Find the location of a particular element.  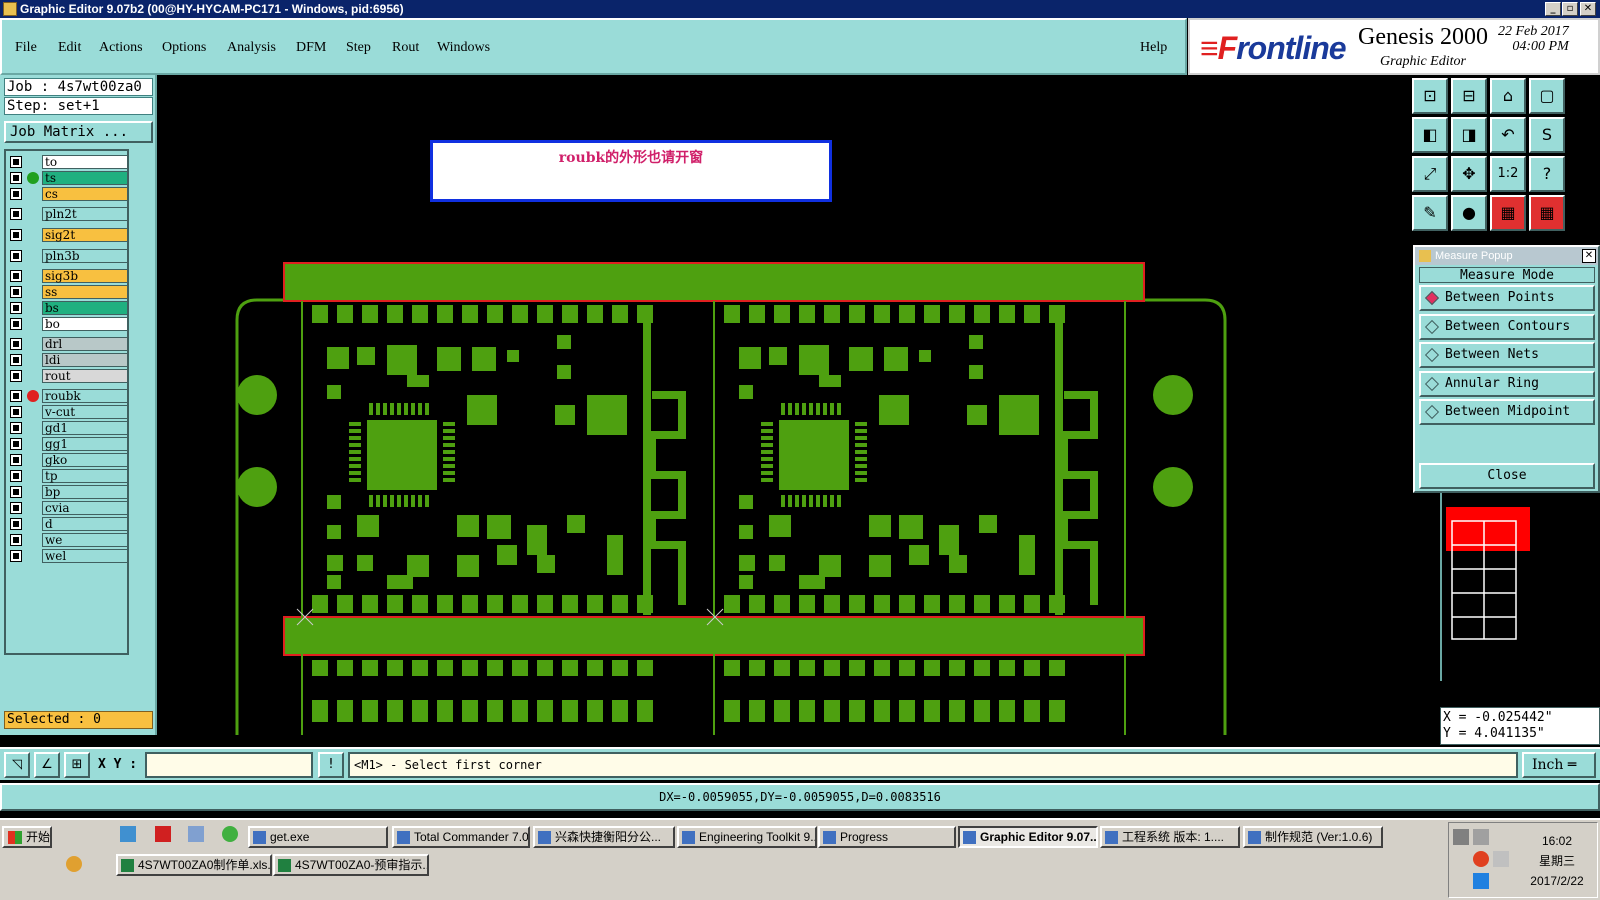

tray-volume-icon is located at coordinates (1501, 859).